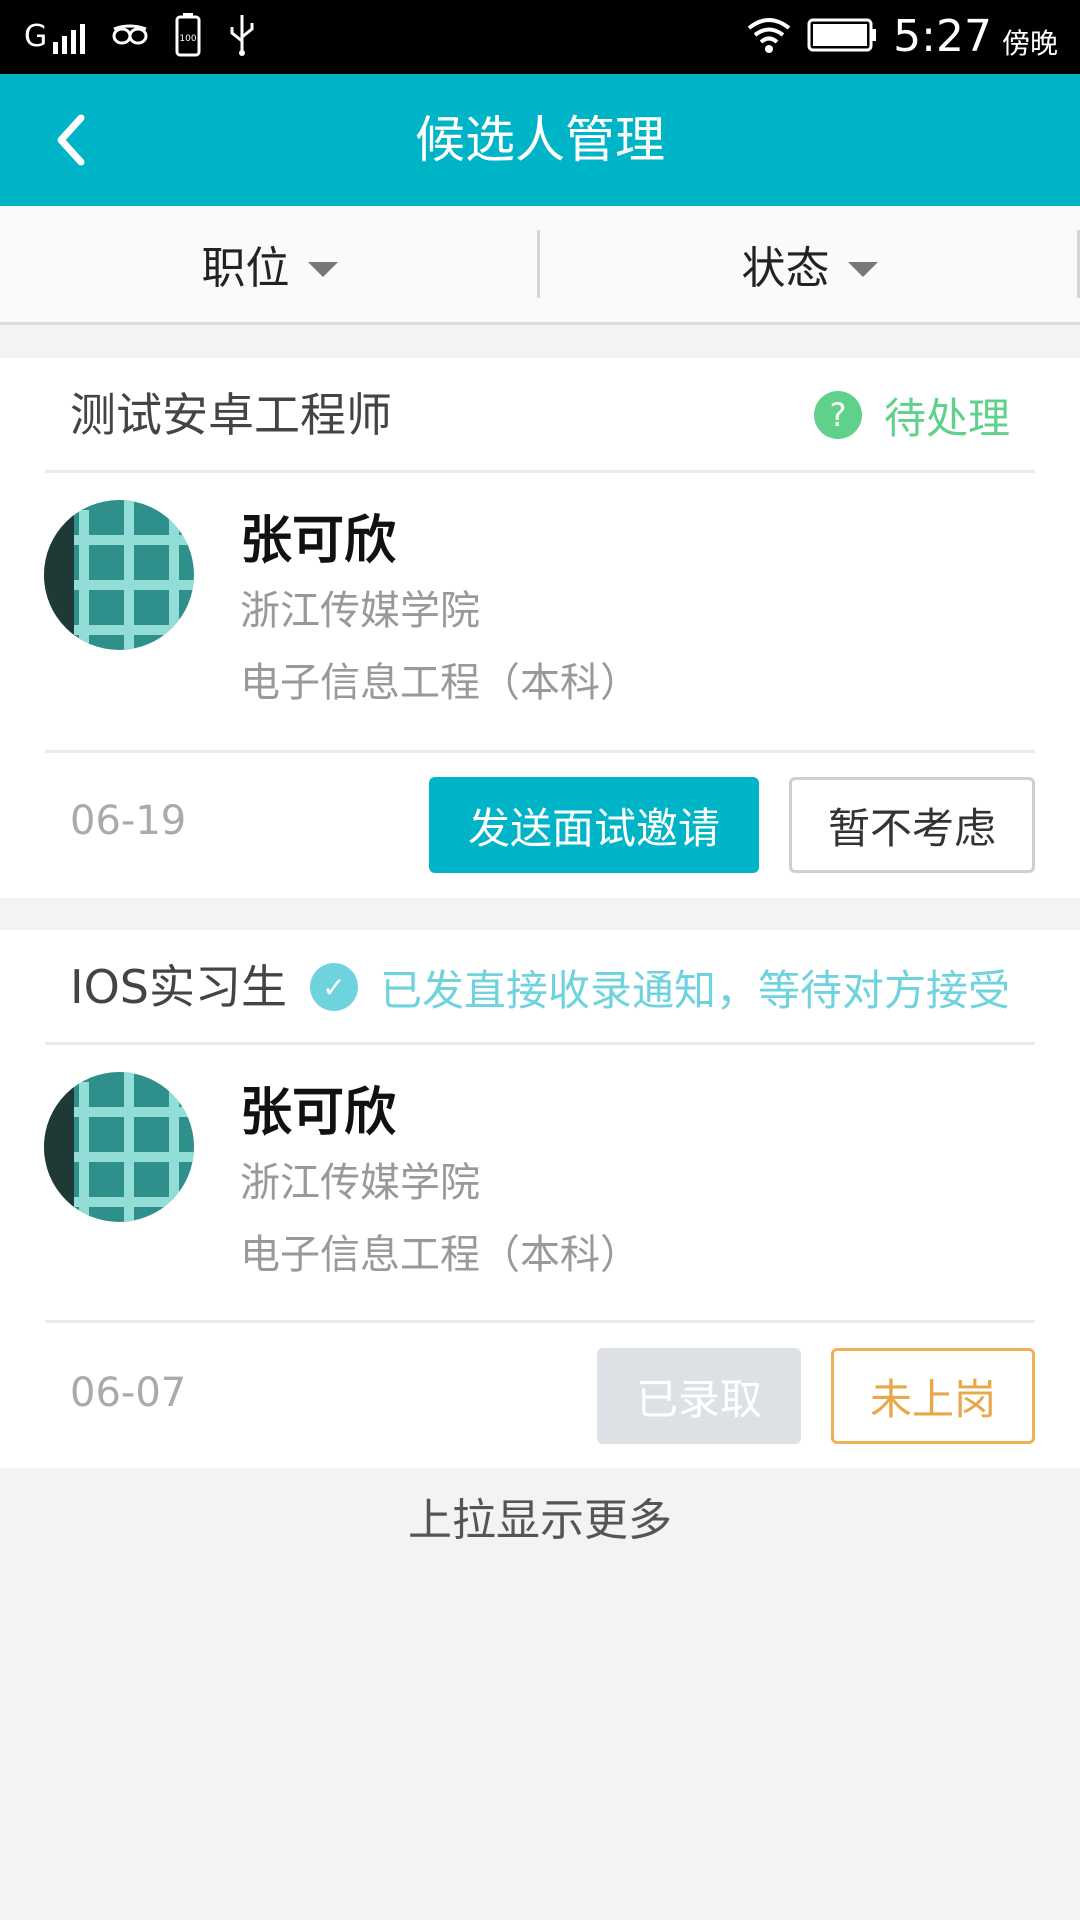 The image size is (1080, 1920). Describe the element at coordinates (785, 268) in the screenshot. I see `filter-status-label: 状态` at that location.